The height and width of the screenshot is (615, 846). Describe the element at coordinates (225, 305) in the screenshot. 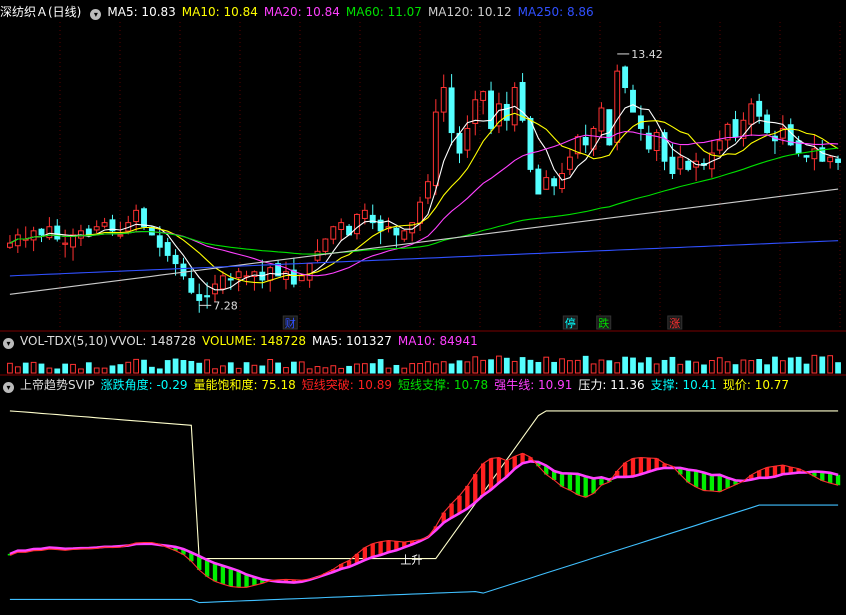

I see `low-label: 7.28` at that location.